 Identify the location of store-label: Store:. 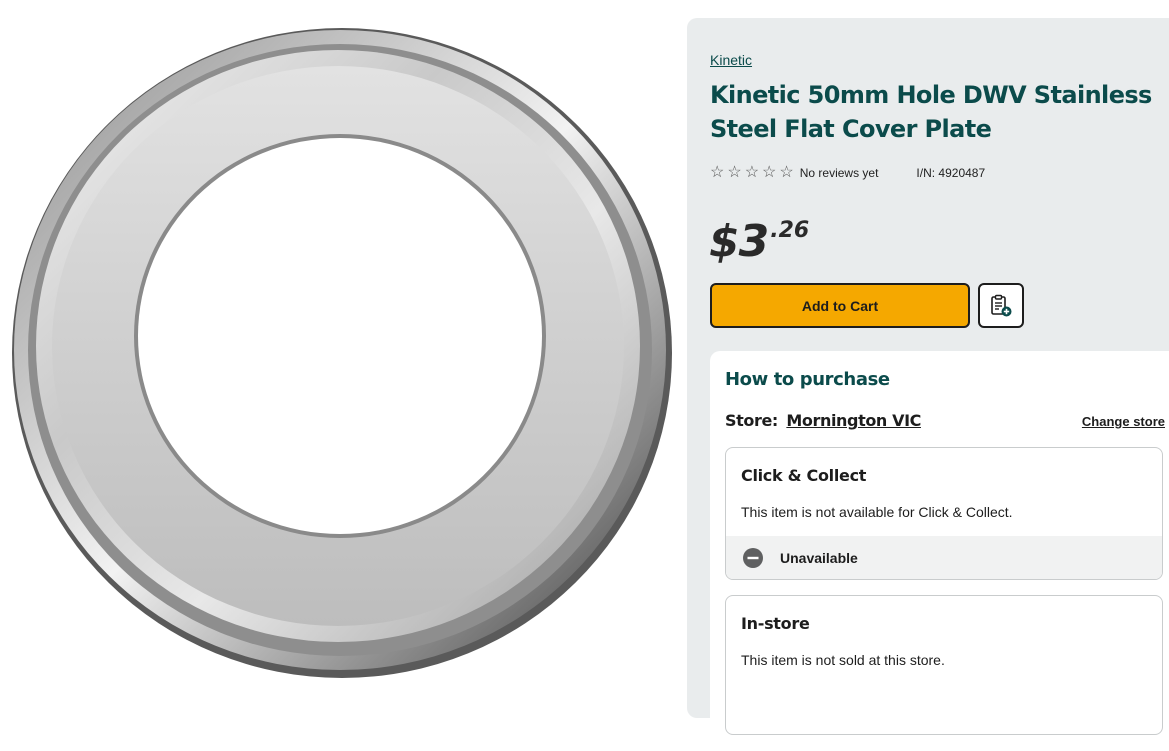
(751, 420).